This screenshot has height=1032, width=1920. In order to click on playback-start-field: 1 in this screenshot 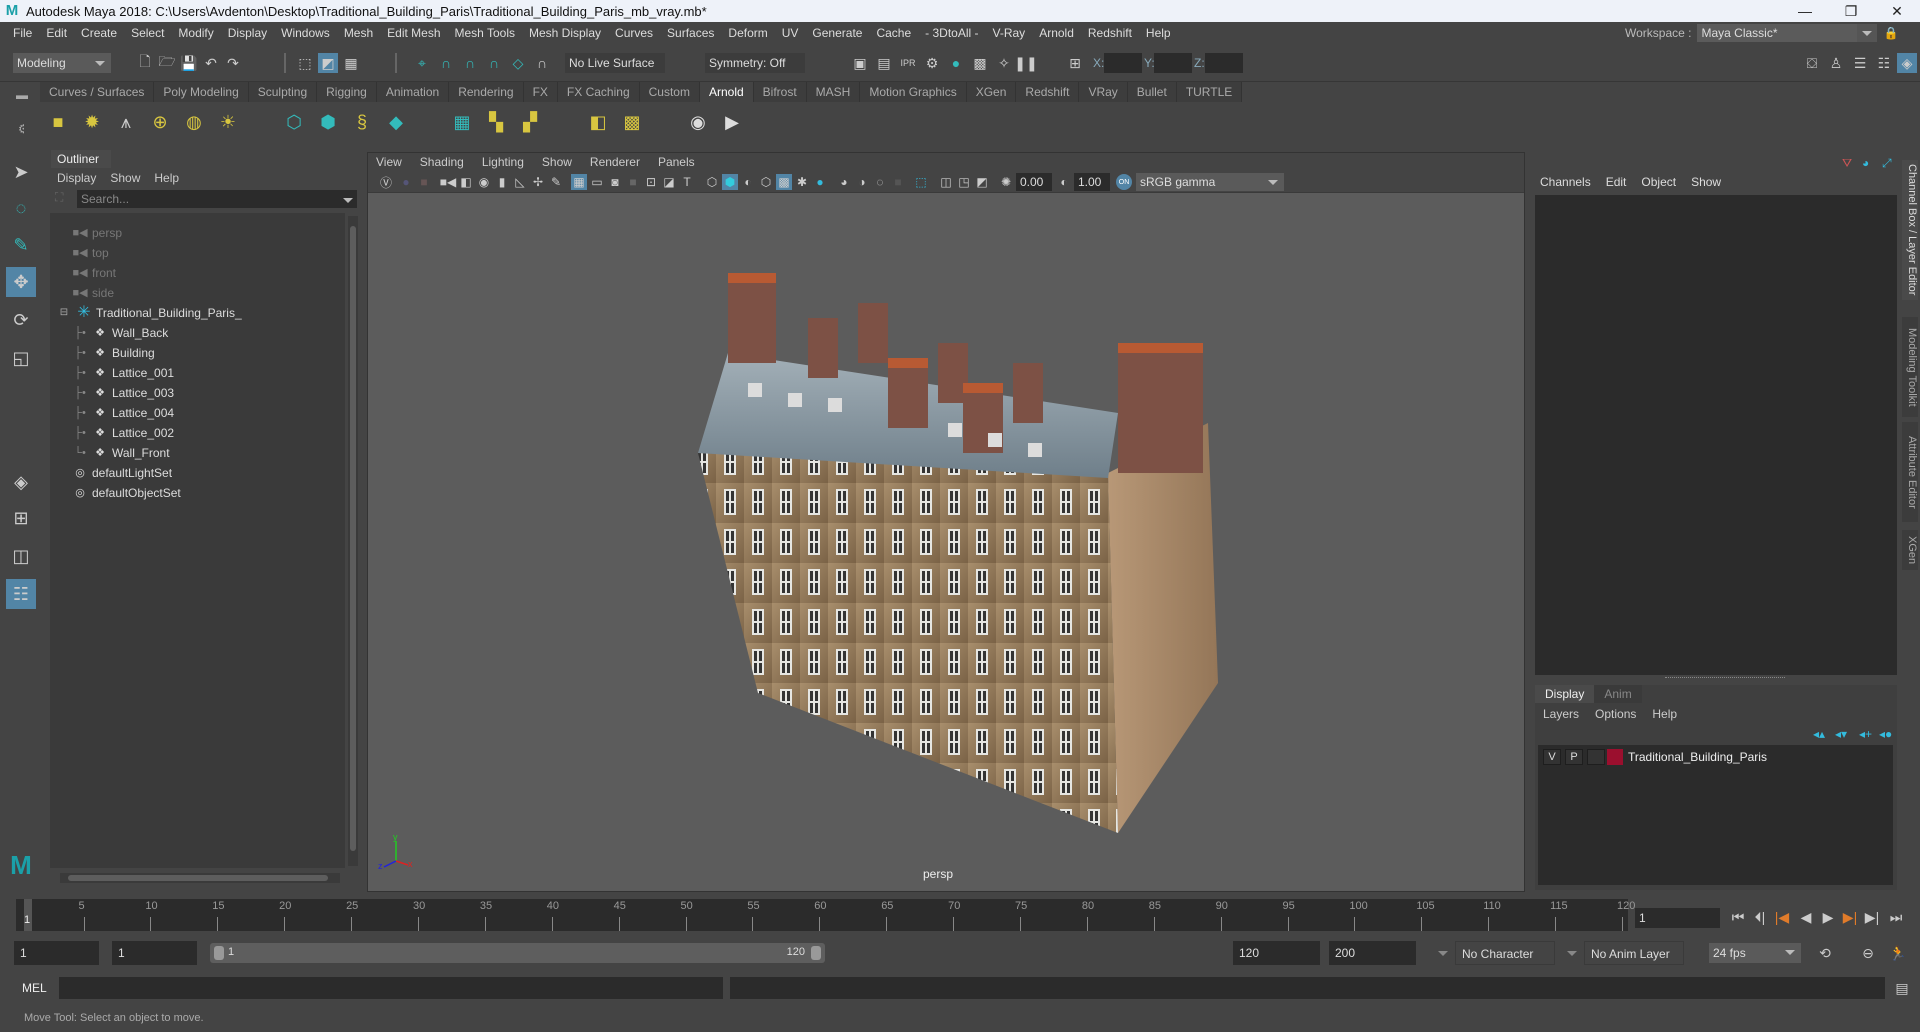, I will do `click(154, 953)`.